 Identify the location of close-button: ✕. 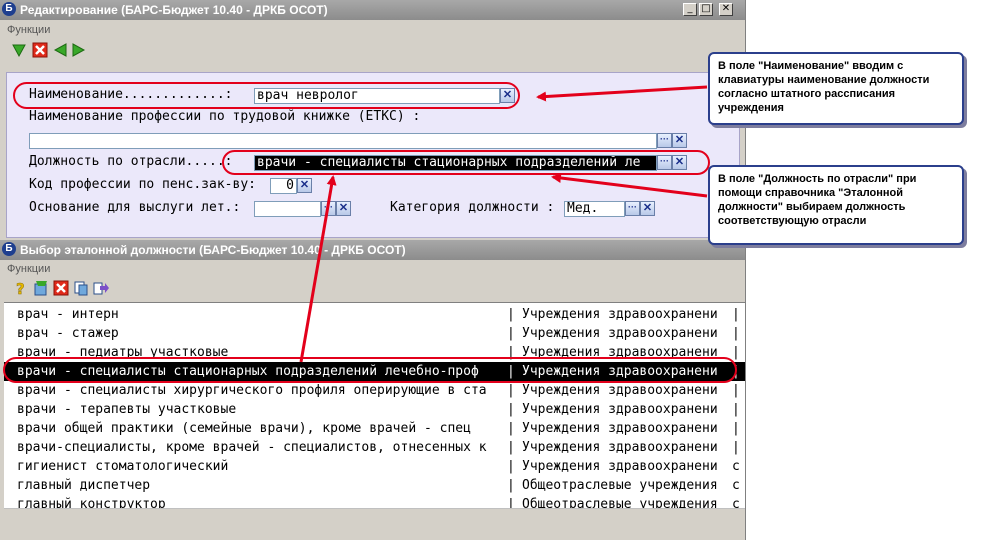
(726, 9).